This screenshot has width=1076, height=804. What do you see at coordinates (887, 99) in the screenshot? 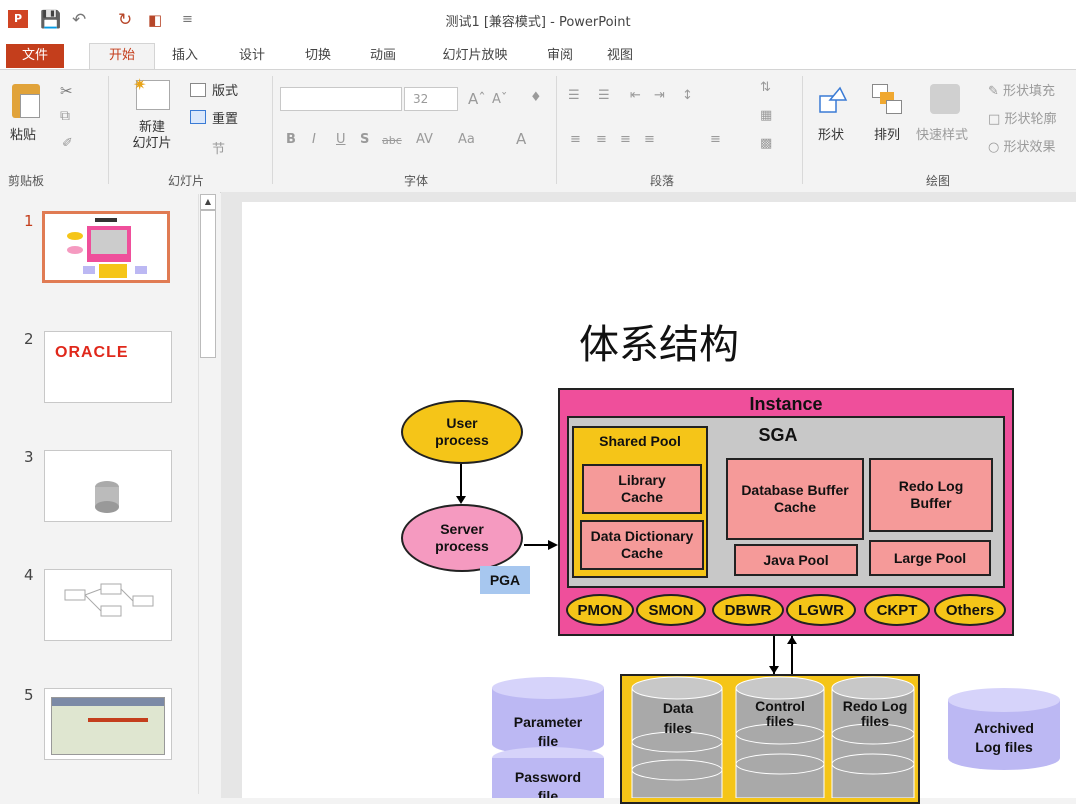
I see `arrange-icon` at bounding box center [887, 99].